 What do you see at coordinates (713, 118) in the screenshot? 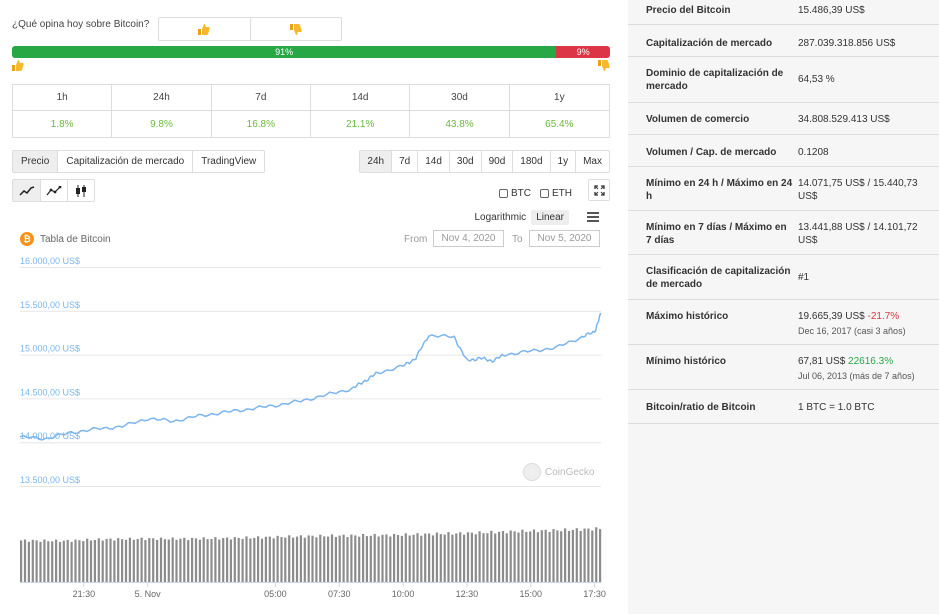
I see `stat-label: Volumen de comercio` at bounding box center [713, 118].